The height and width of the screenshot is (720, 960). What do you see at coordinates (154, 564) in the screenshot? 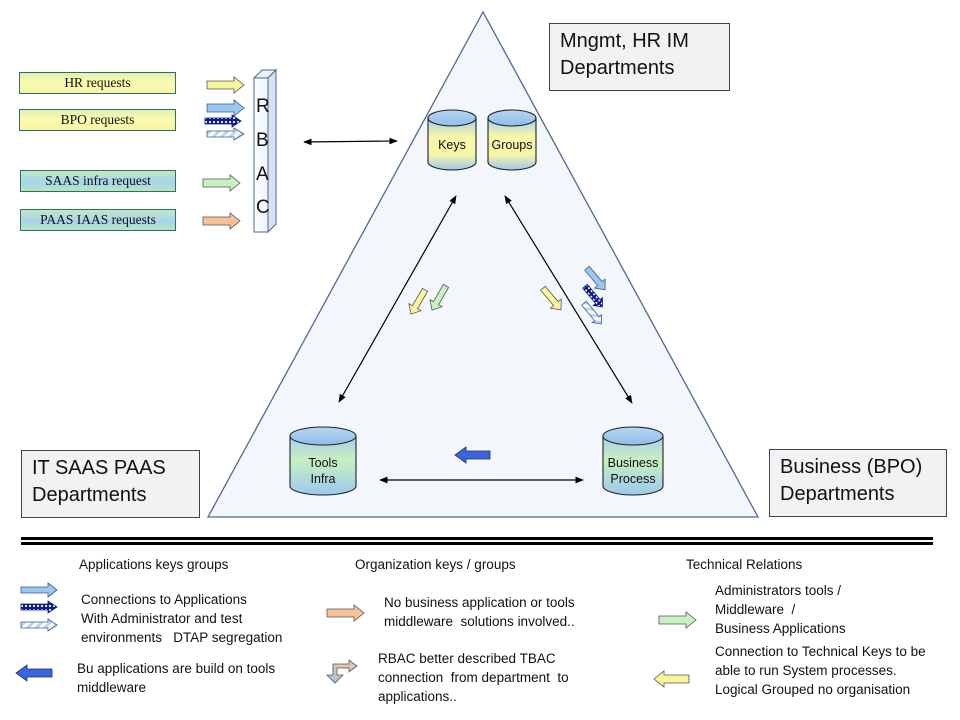
I see `legend-heading-applications: Applications keys groups` at bounding box center [154, 564].